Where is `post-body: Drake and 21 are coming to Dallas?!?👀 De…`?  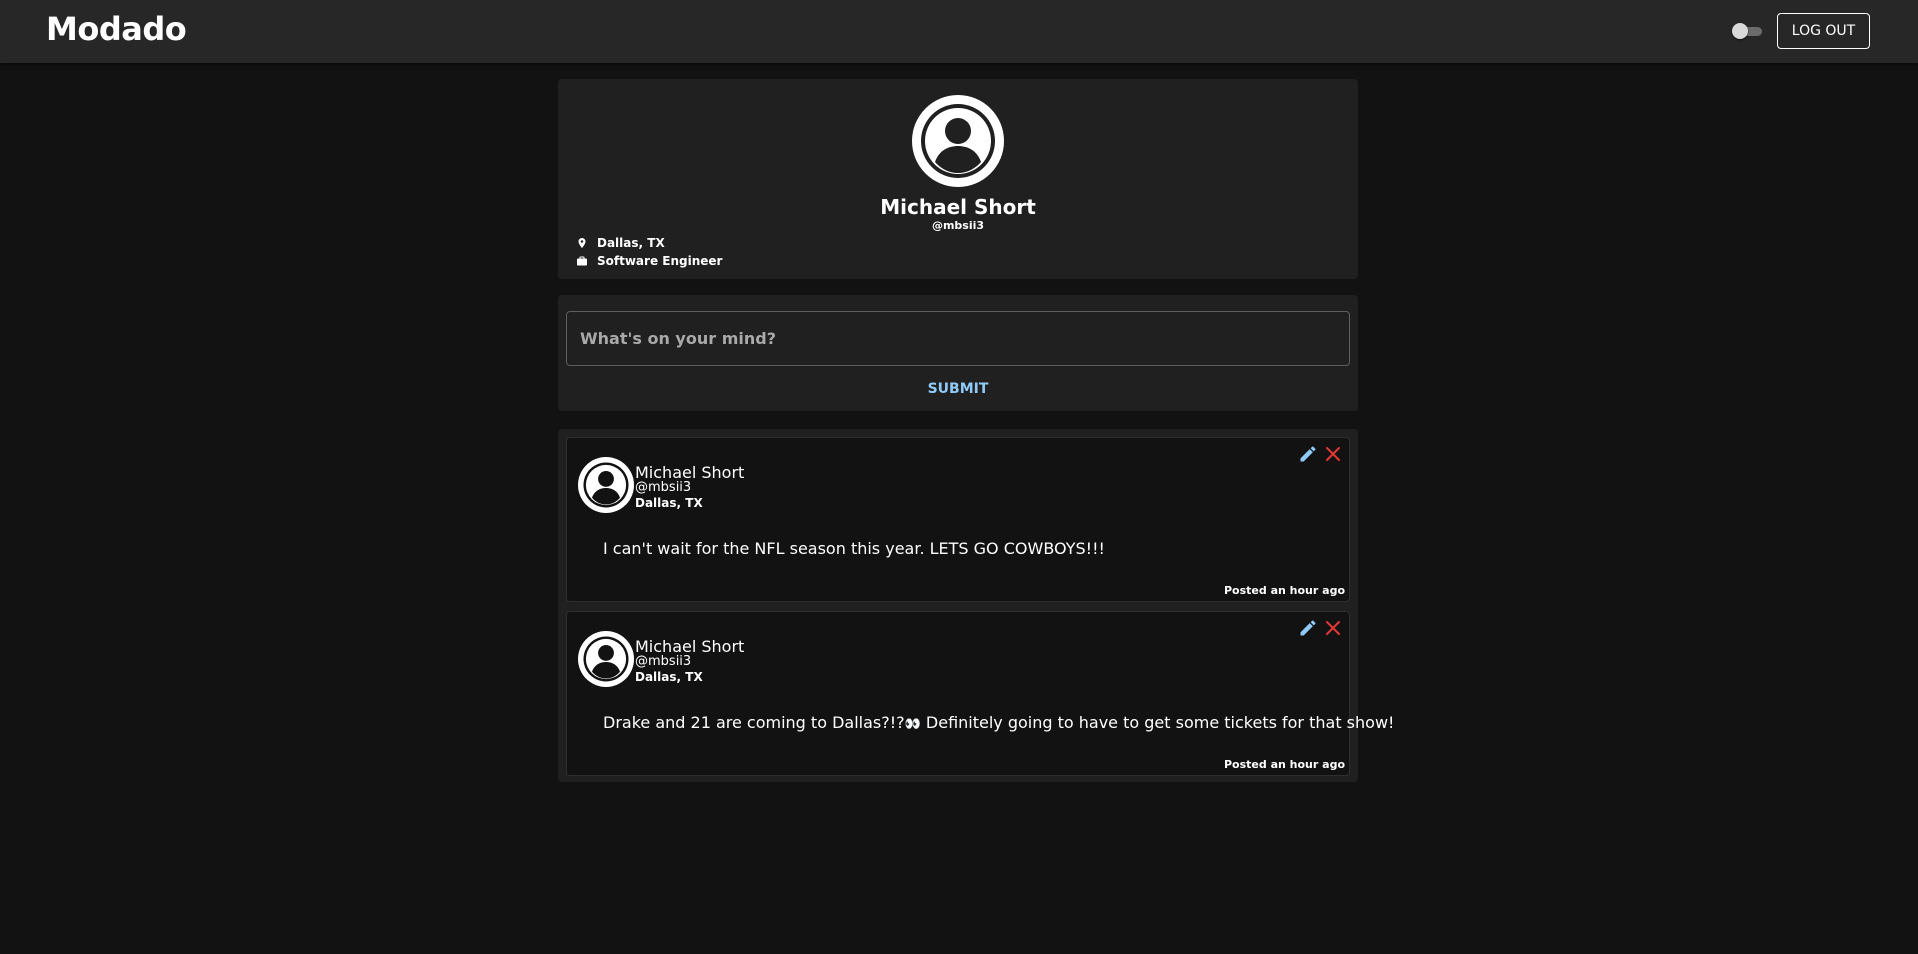
post-body: Drake and 21 are coming to Dallas?!?👀 De… is located at coordinates (998, 722).